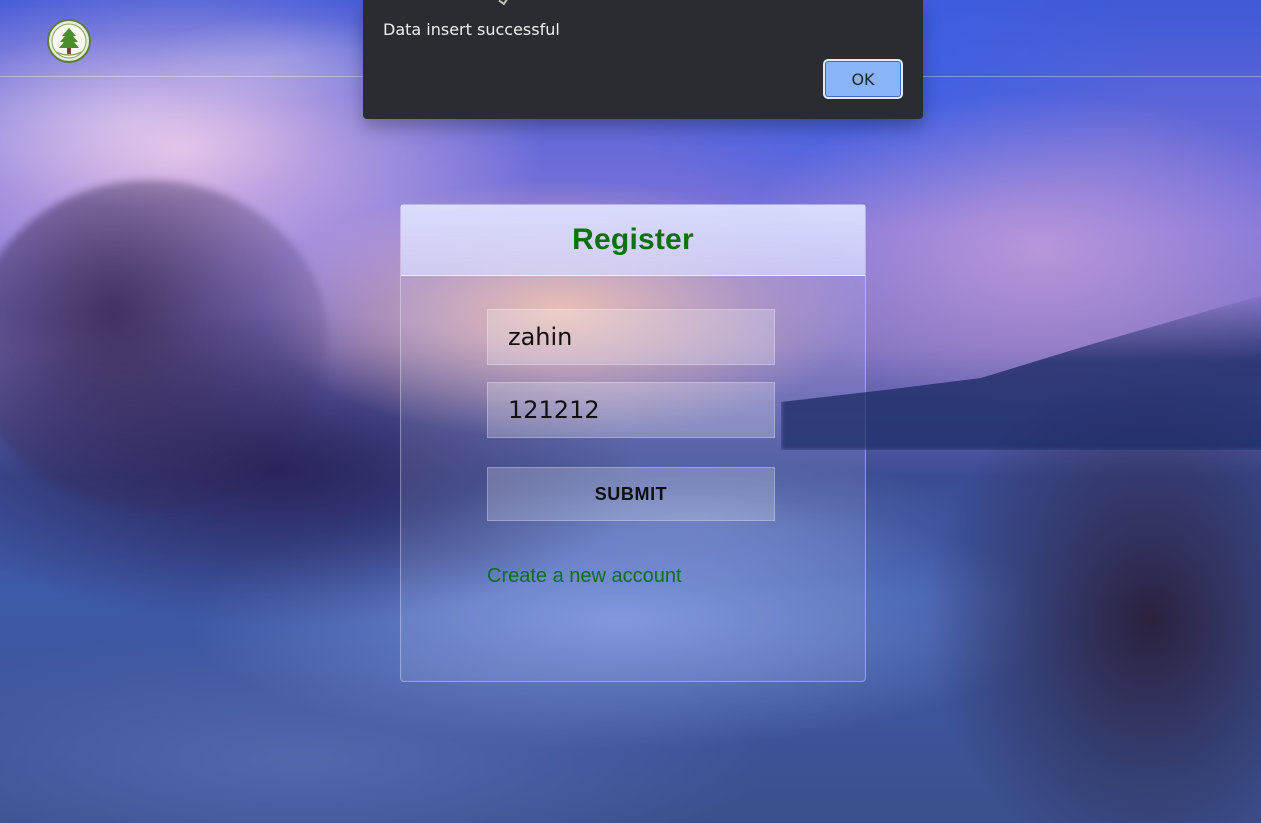 Image resolution: width=1261 pixels, height=823 pixels. I want to click on register-header: Register, so click(633, 240).